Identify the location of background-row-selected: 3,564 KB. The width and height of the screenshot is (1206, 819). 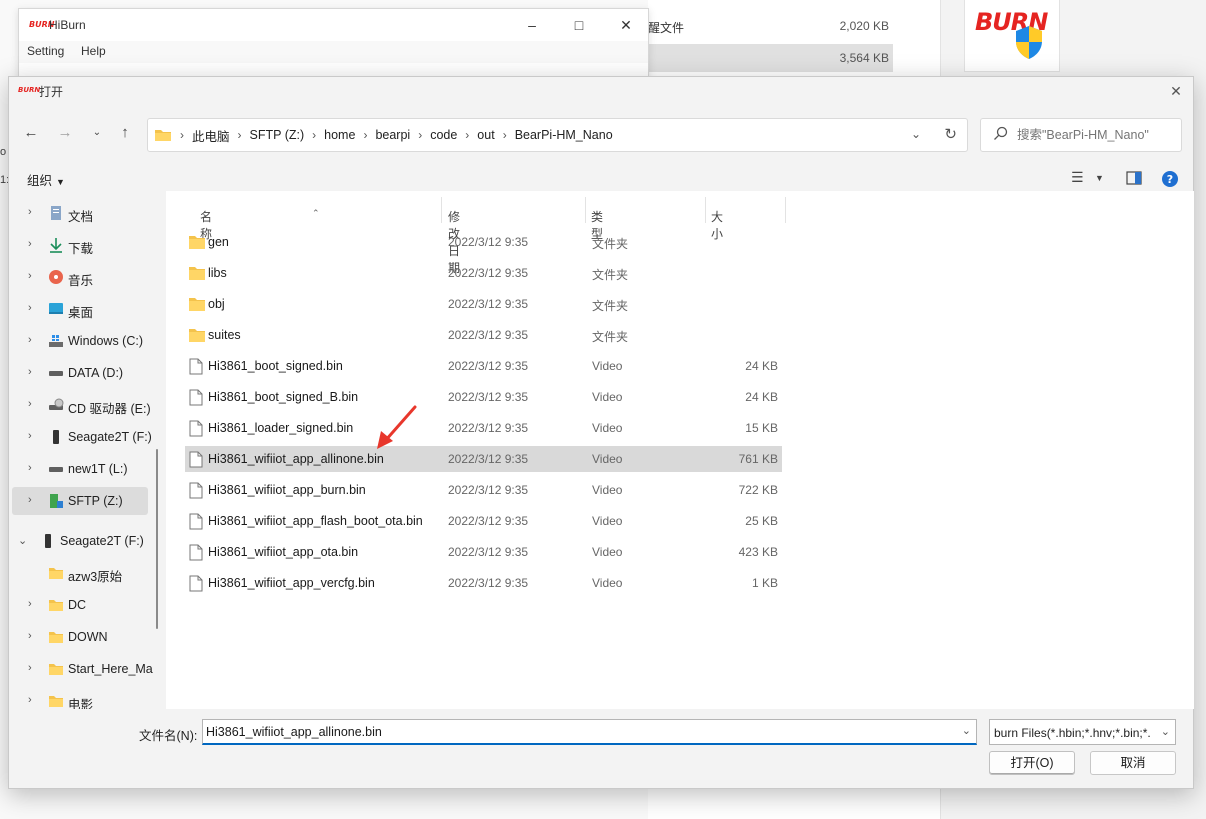
(770, 58).